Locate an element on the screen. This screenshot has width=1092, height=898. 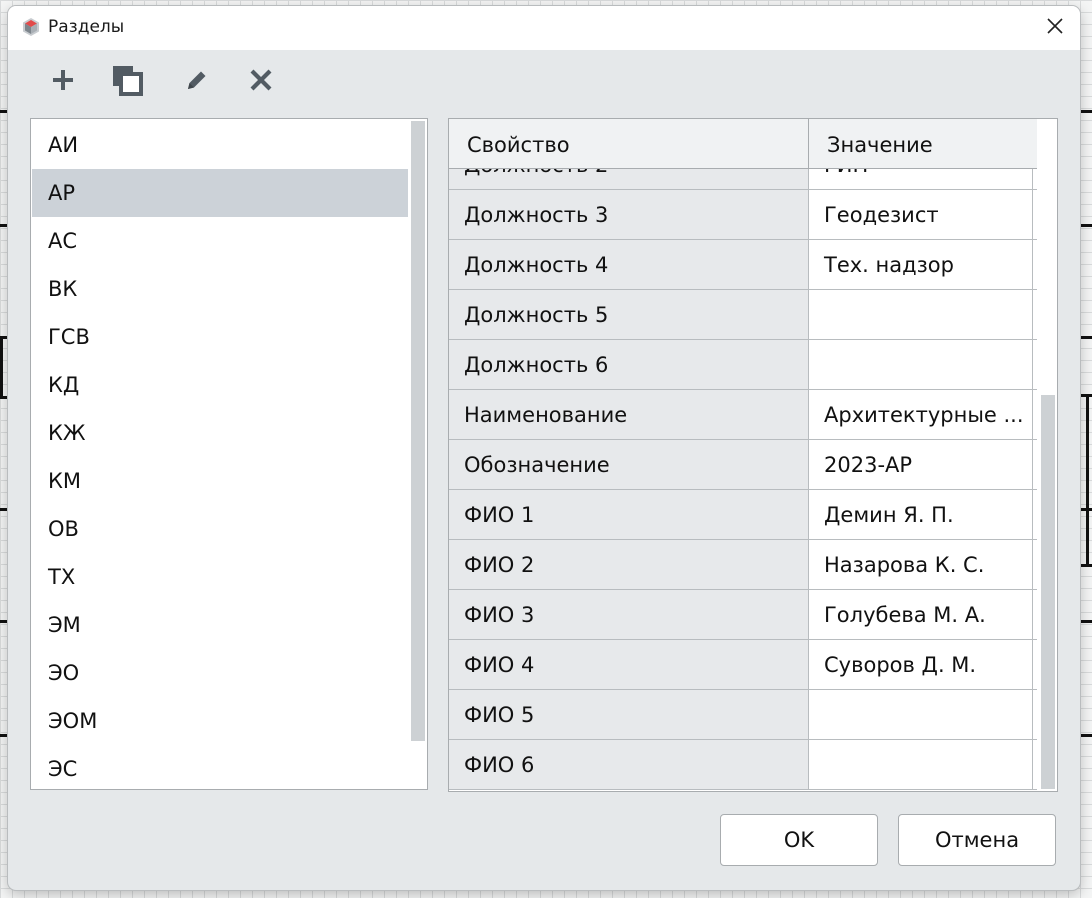
table-row: ФИО 2 Назарова К. С. is located at coordinates (743, 565).